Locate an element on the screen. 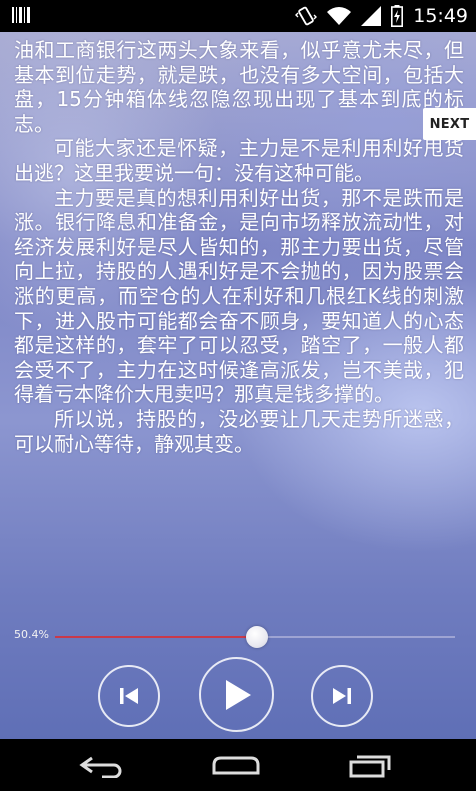 This screenshot has height=791, width=476. play-button is located at coordinates (236, 694).